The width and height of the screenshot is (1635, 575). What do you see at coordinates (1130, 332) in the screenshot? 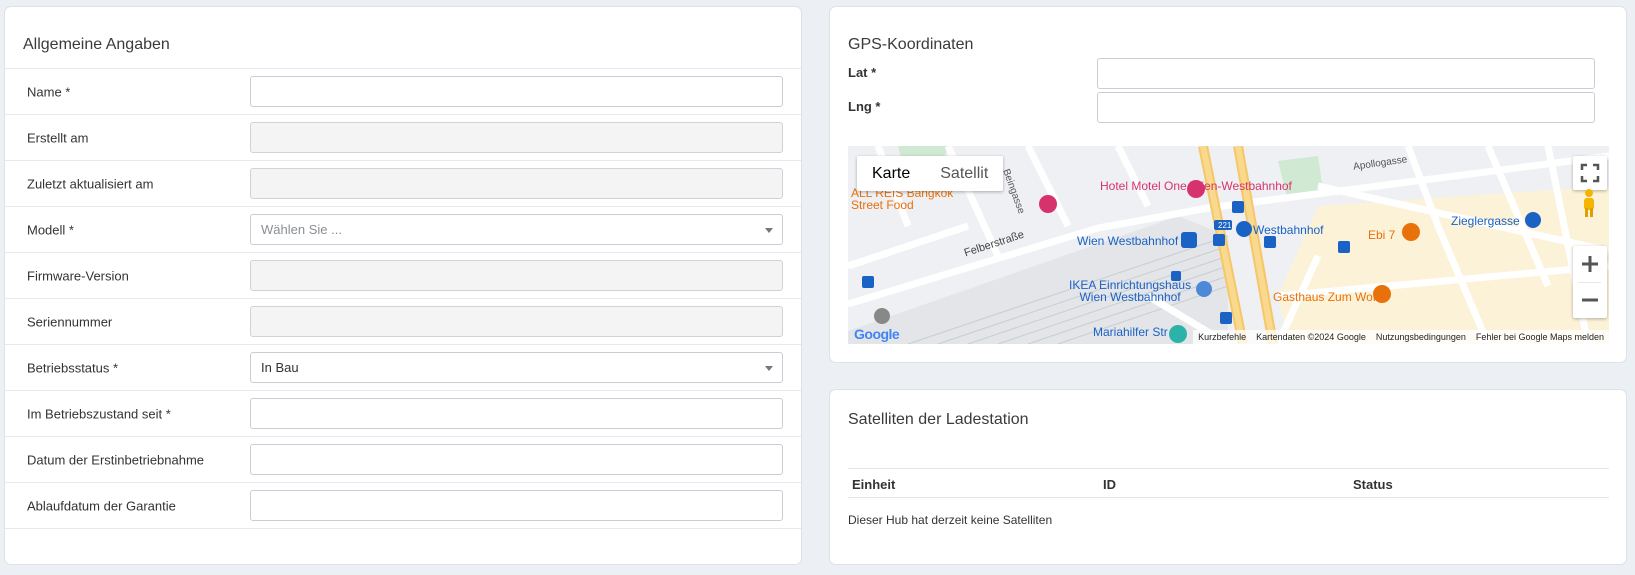
I see `map-label-mariahilfer: Mariahilfer Str` at bounding box center [1130, 332].